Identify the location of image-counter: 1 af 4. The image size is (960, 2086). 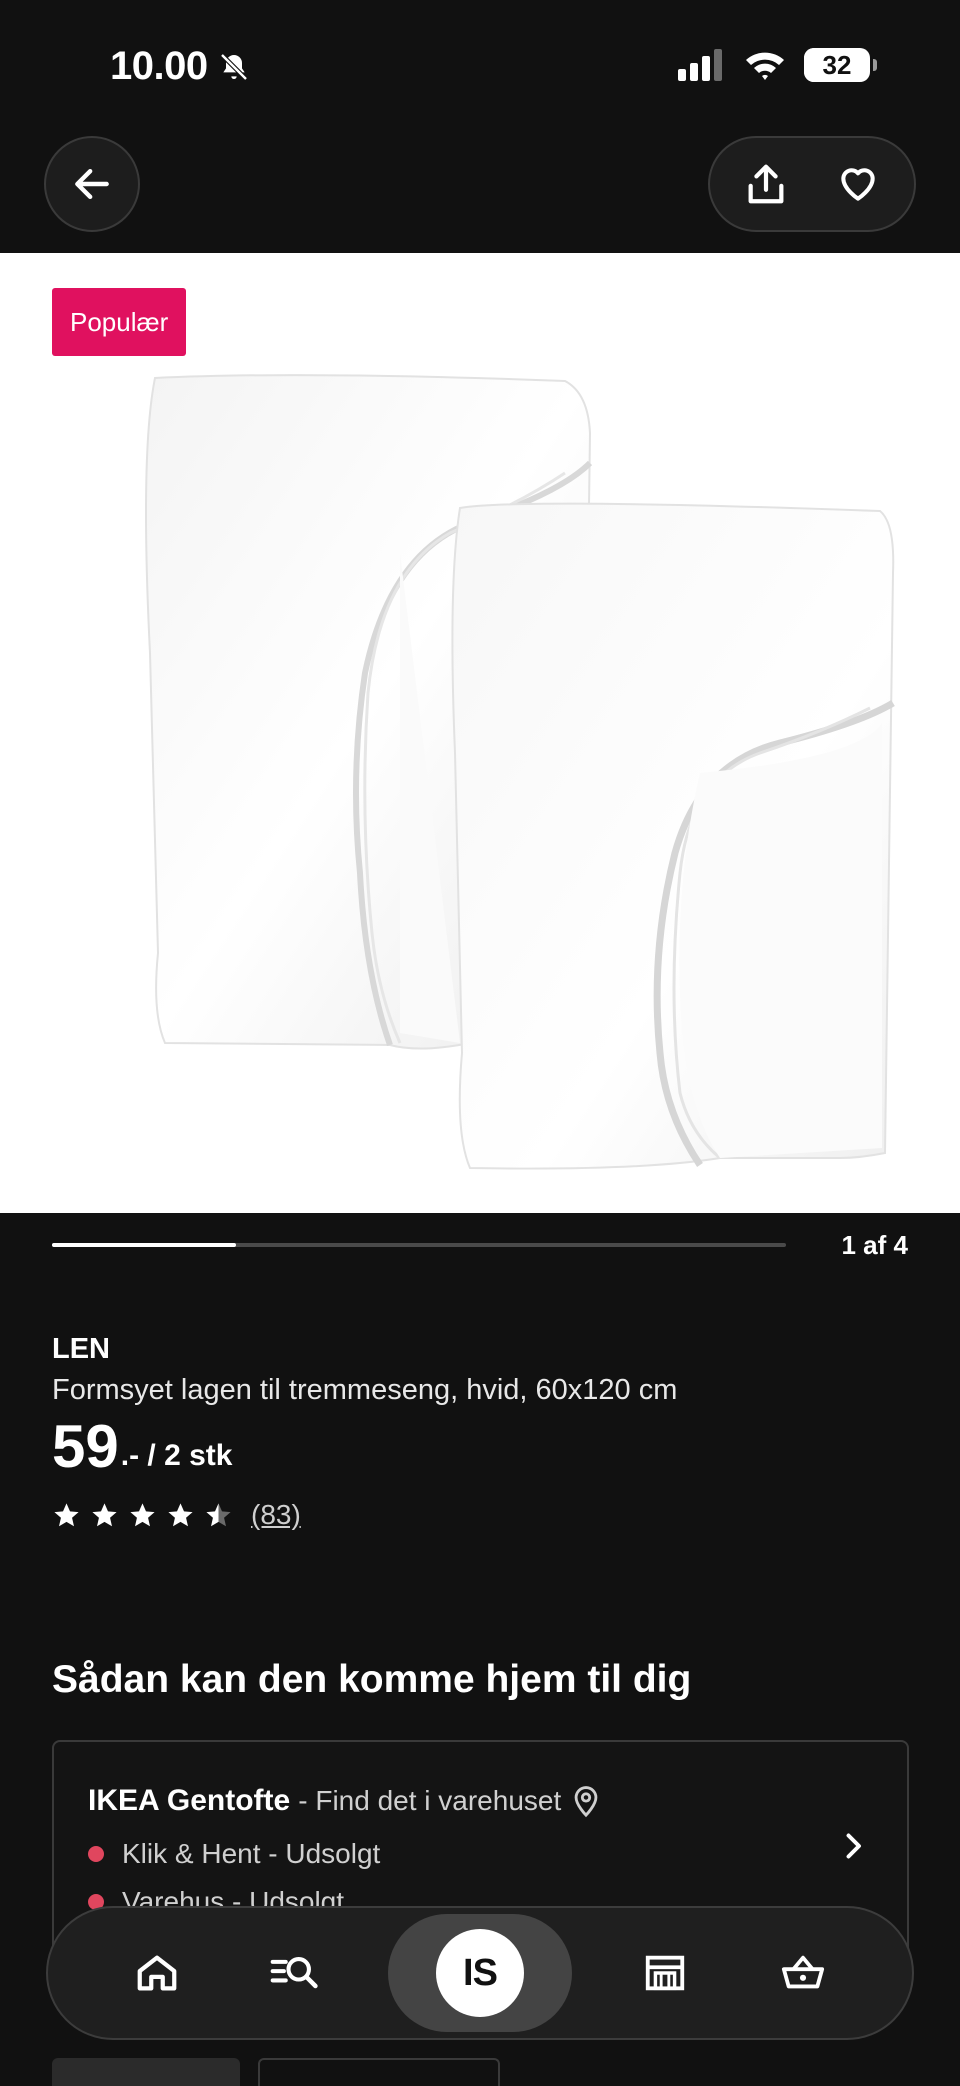
(875, 1245).